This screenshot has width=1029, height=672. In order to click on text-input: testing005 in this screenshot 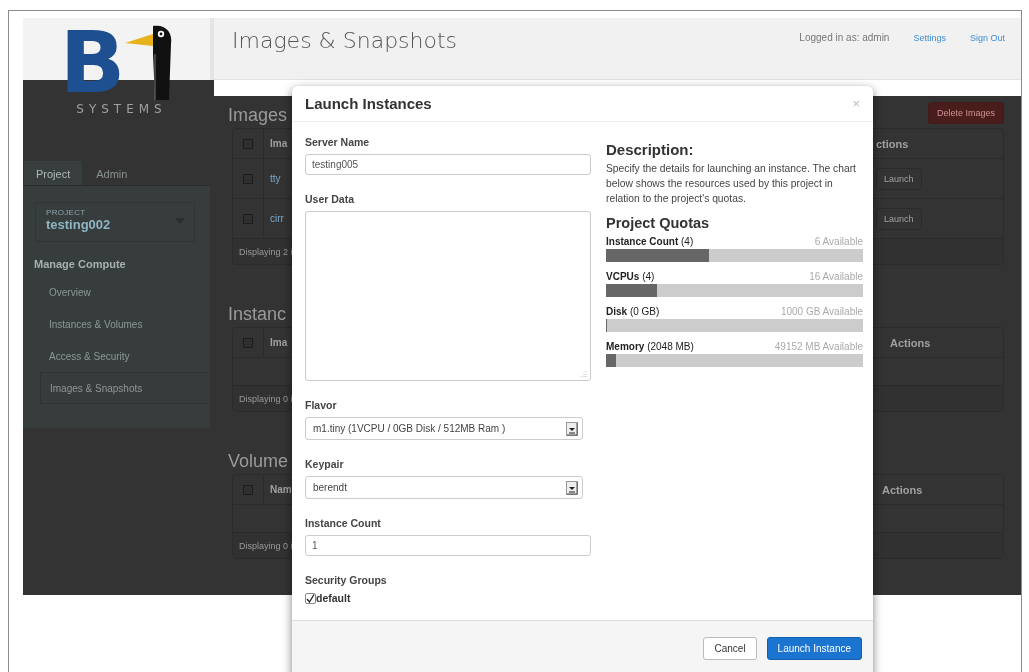, I will do `click(448, 164)`.